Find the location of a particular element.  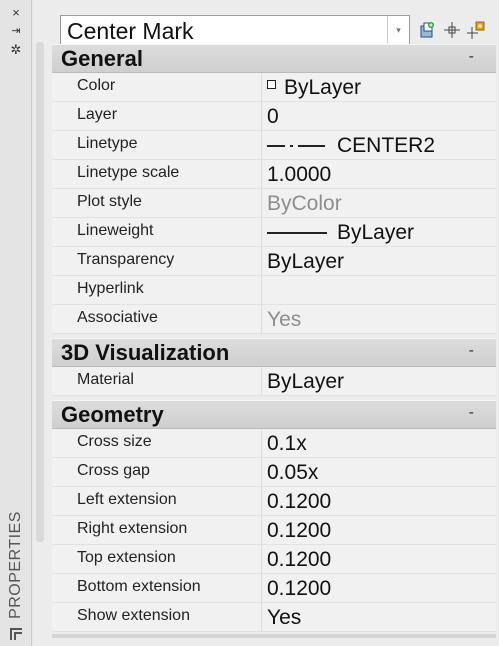

property-row-top-extension: Top extension 0.1200 is located at coordinates (274, 559).